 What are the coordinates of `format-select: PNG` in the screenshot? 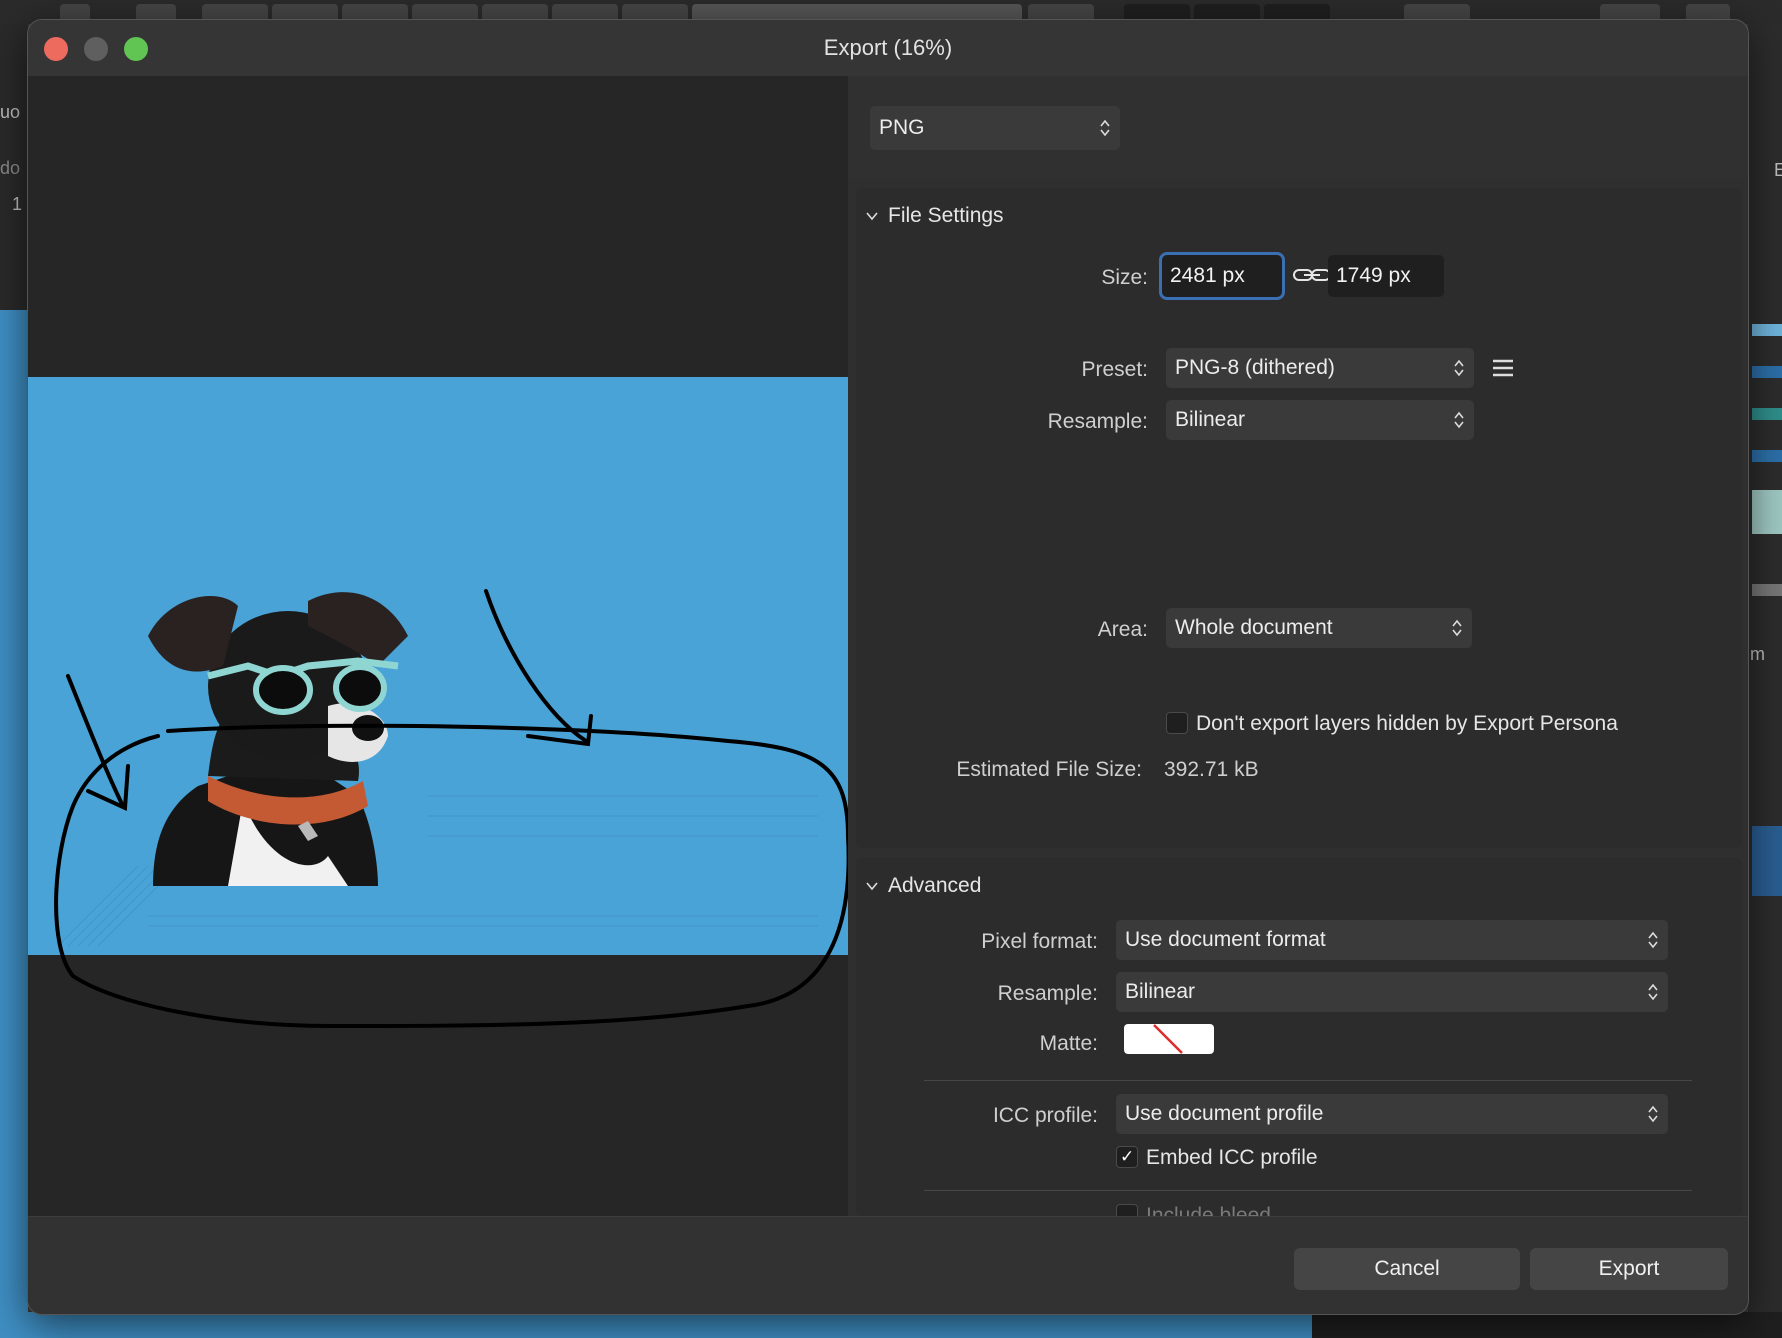 It's located at (995, 128).